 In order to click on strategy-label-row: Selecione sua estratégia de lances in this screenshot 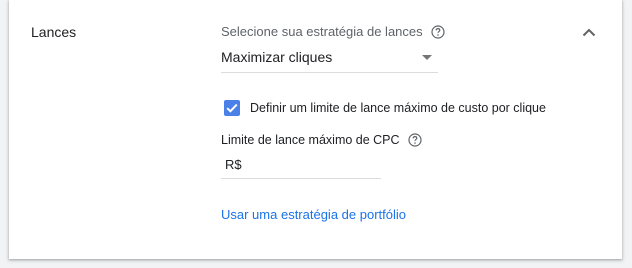, I will do `click(333, 31)`.